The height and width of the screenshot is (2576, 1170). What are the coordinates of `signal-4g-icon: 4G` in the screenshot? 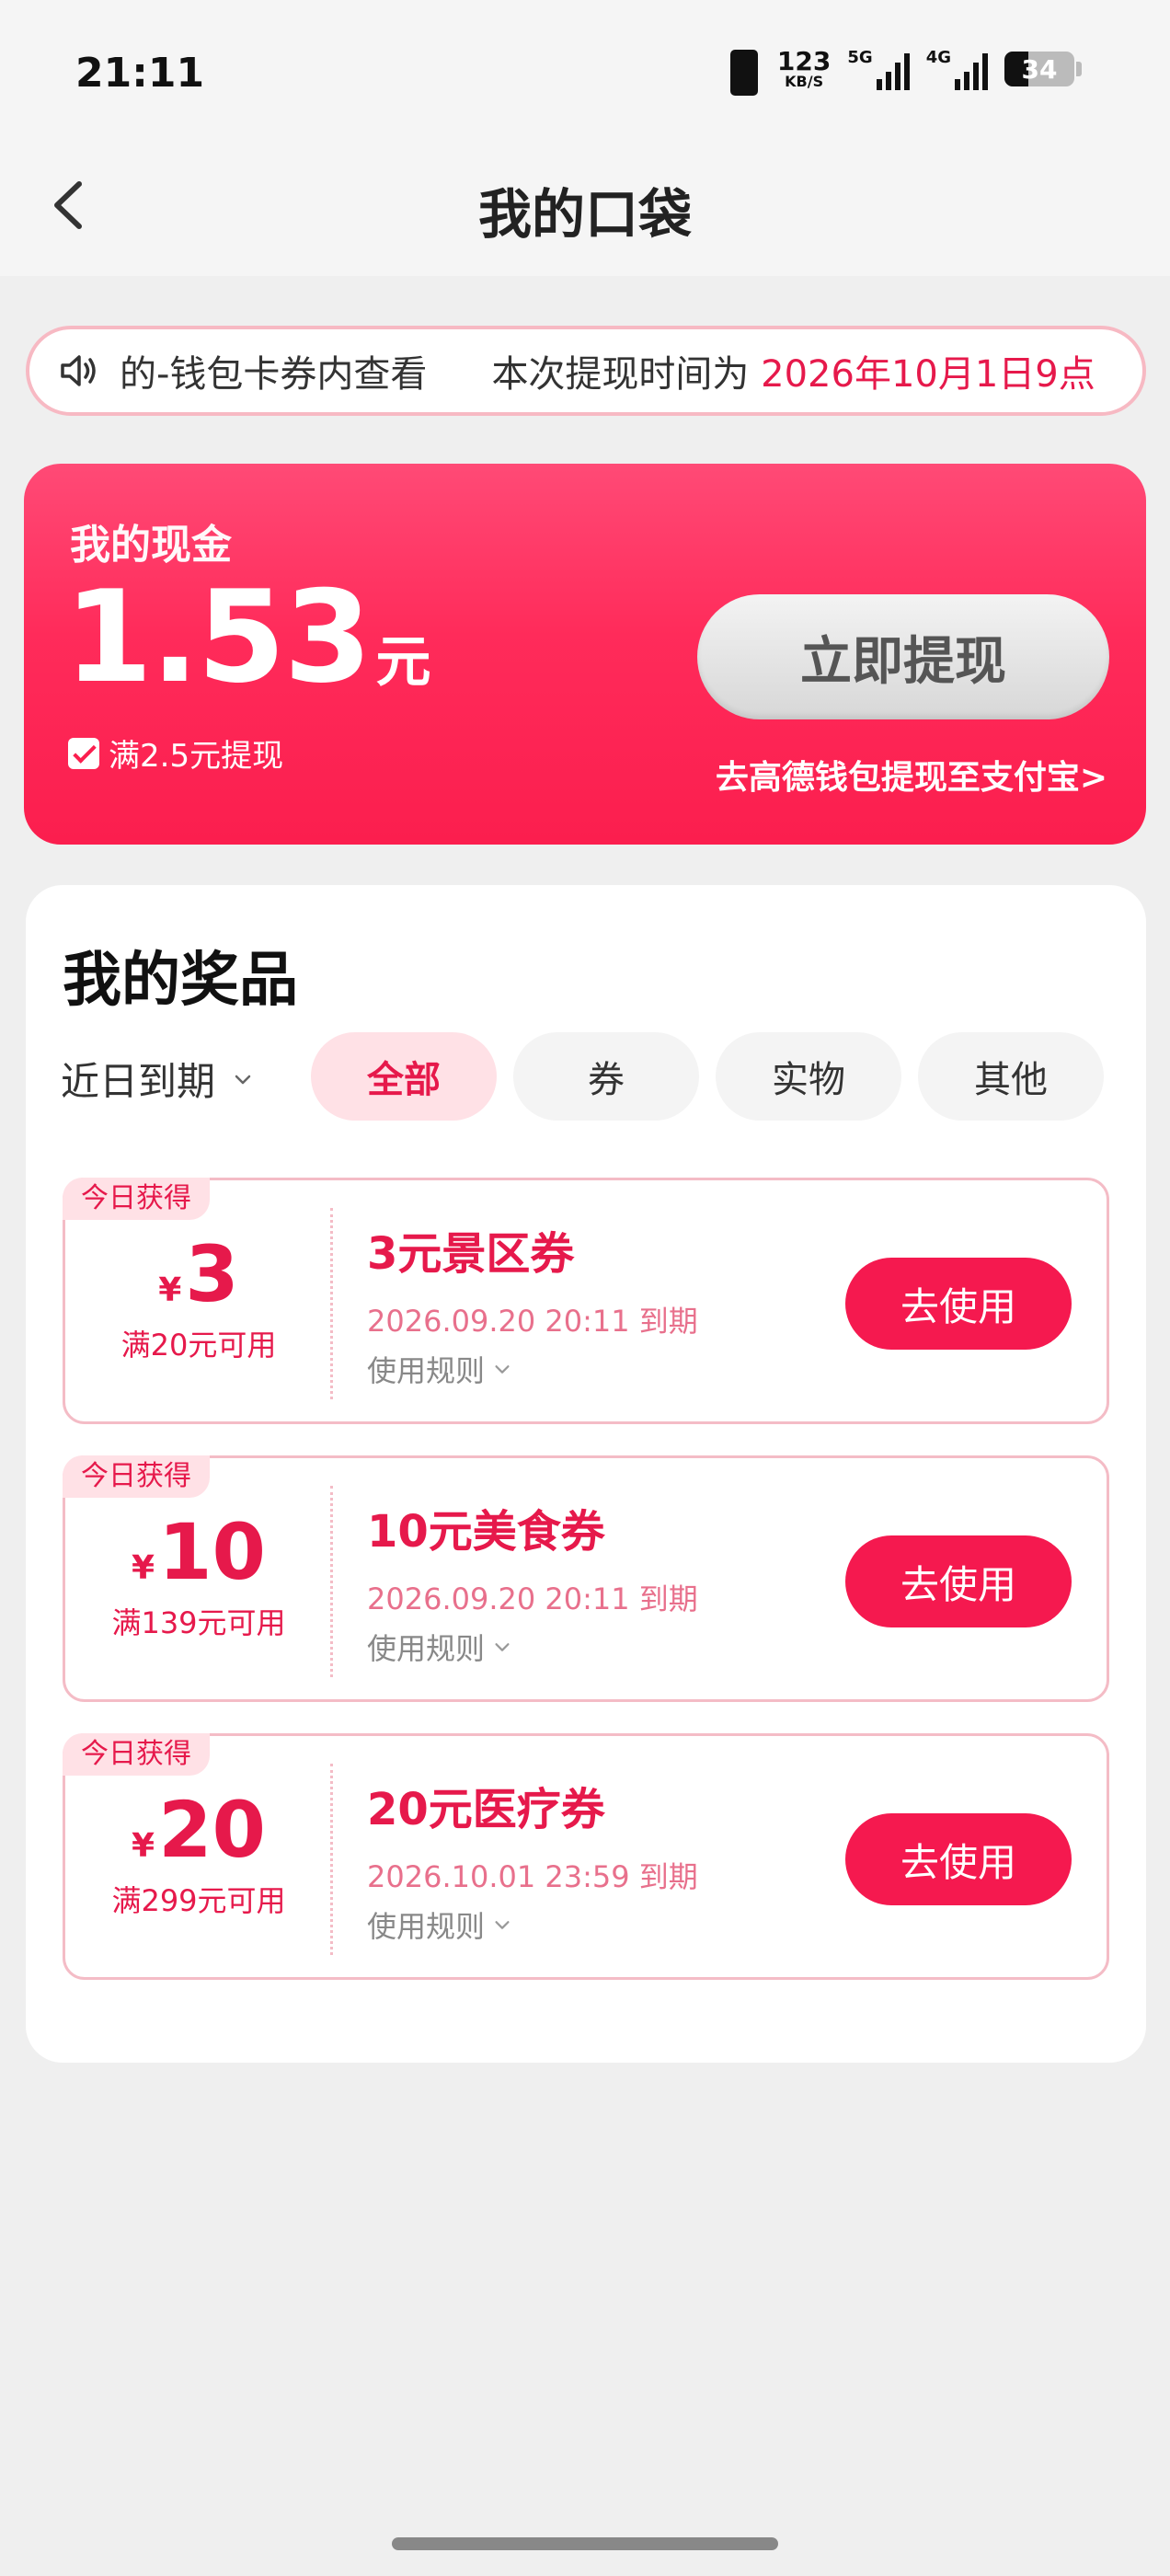 It's located at (957, 69).